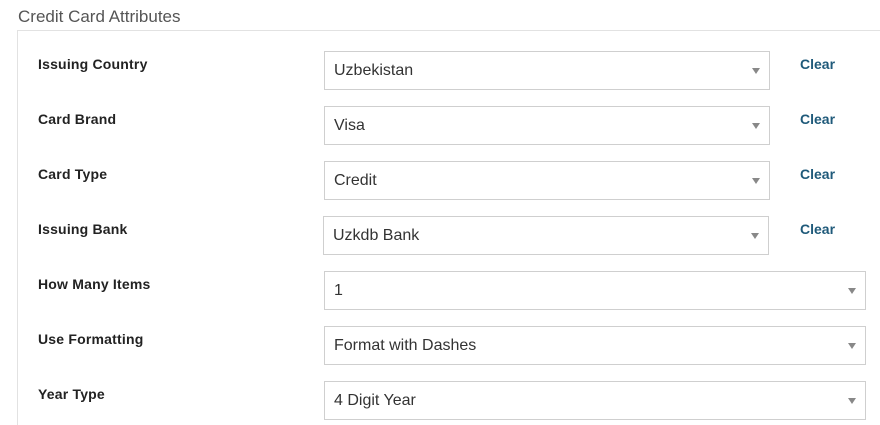 Image resolution: width=880 pixels, height=425 pixels. Describe the element at coordinates (374, 70) in the screenshot. I see `issuing-country-value: Uzbekistan` at that location.